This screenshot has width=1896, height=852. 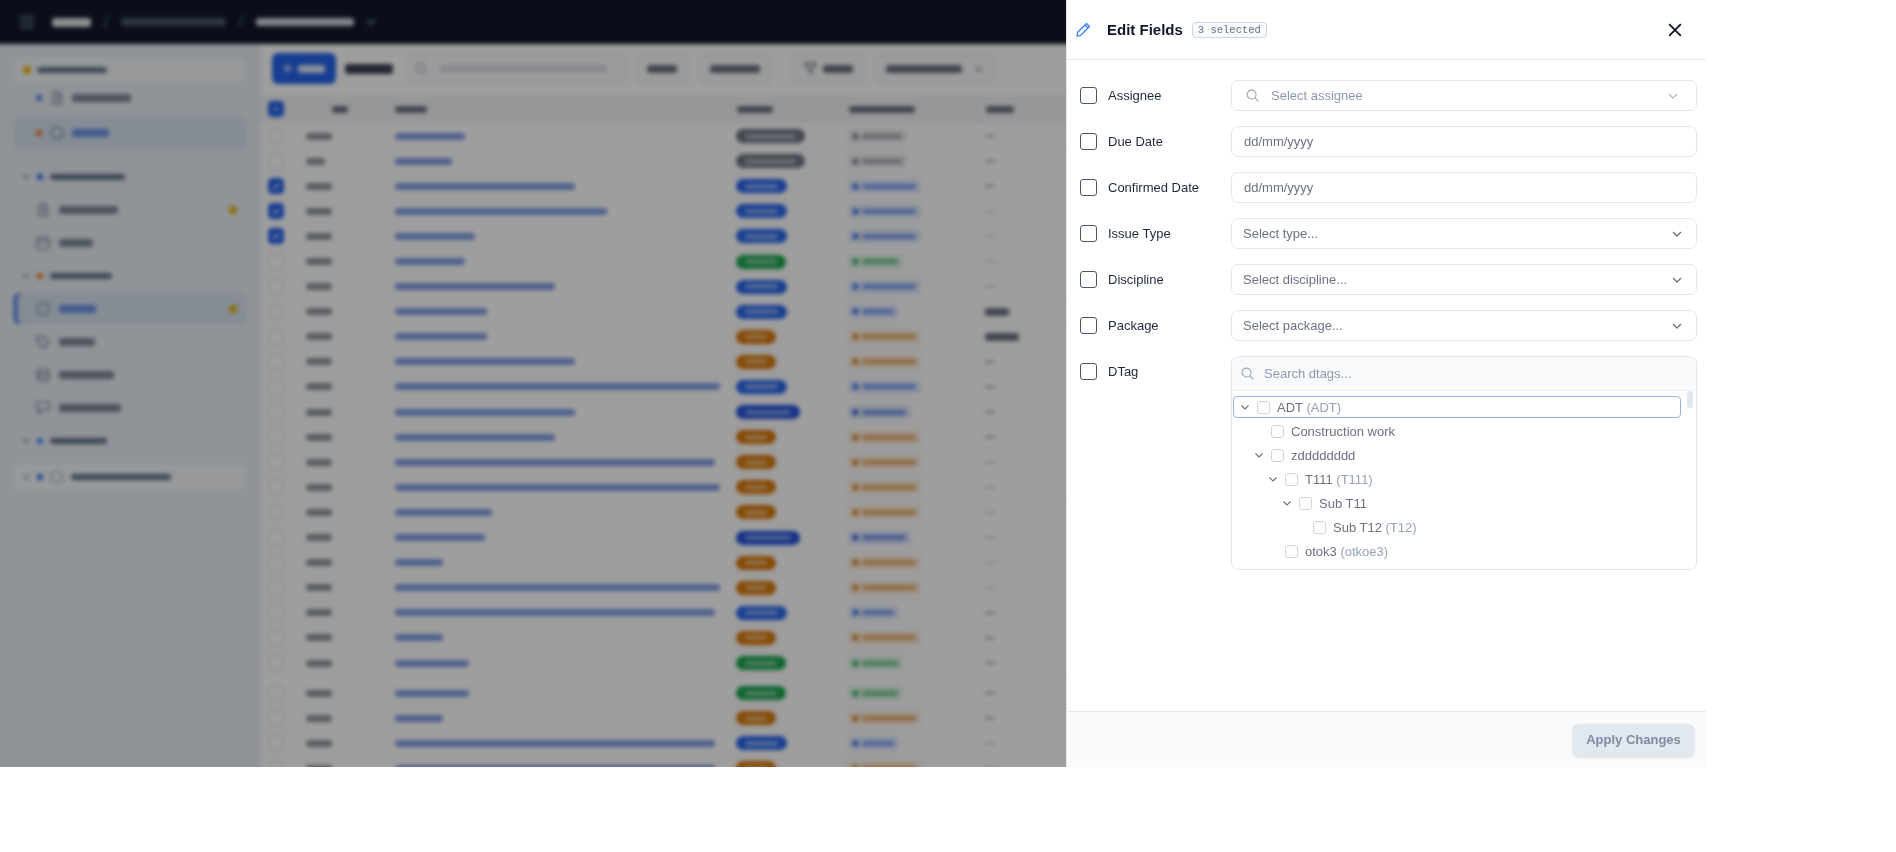 What do you see at coordinates (1457, 479) in the screenshot?
I see `tree-item: T111 (T111)` at bounding box center [1457, 479].